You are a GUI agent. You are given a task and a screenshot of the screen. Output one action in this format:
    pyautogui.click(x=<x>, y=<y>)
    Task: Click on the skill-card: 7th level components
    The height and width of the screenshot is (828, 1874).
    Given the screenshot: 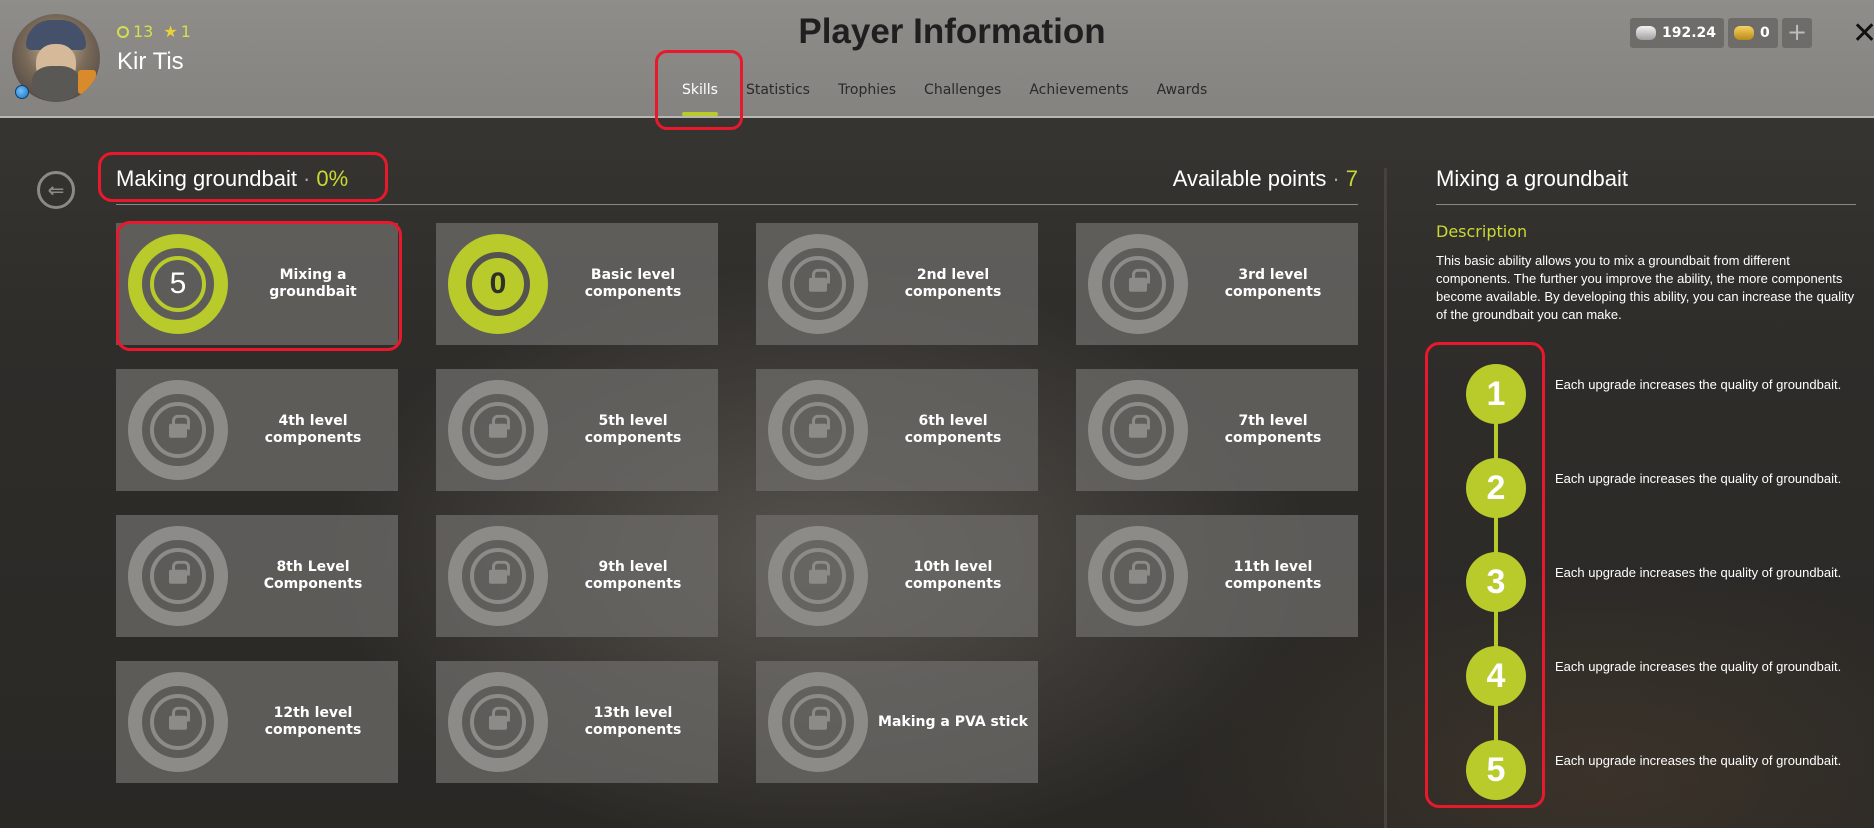 What is the action you would take?
    pyautogui.click(x=1217, y=430)
    